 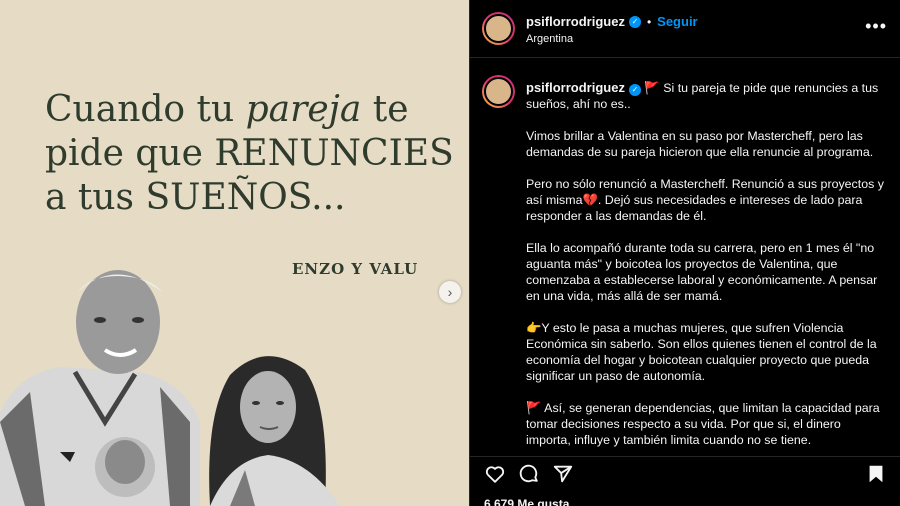 I want to click on more-options-button: •••, so click(x=876, y=26).